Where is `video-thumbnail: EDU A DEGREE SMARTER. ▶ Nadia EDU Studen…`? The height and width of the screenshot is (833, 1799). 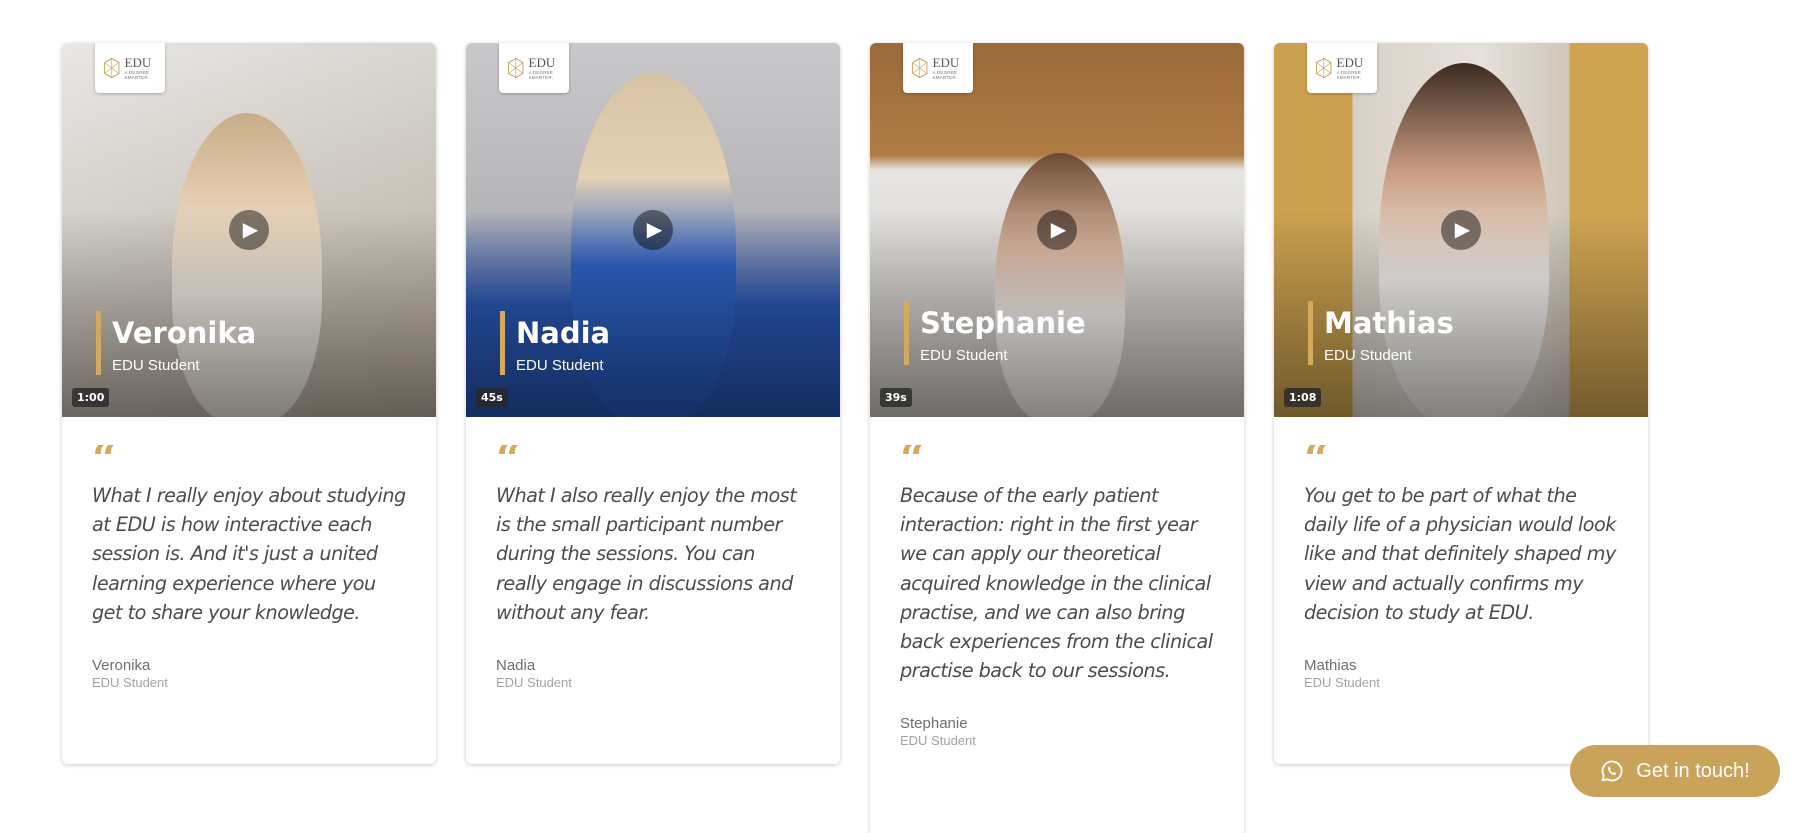 video-thumbnail: EDU A DEGREE SMARTER. ▶ Nadia EDU Studen… is located at coordinates (653, 230).